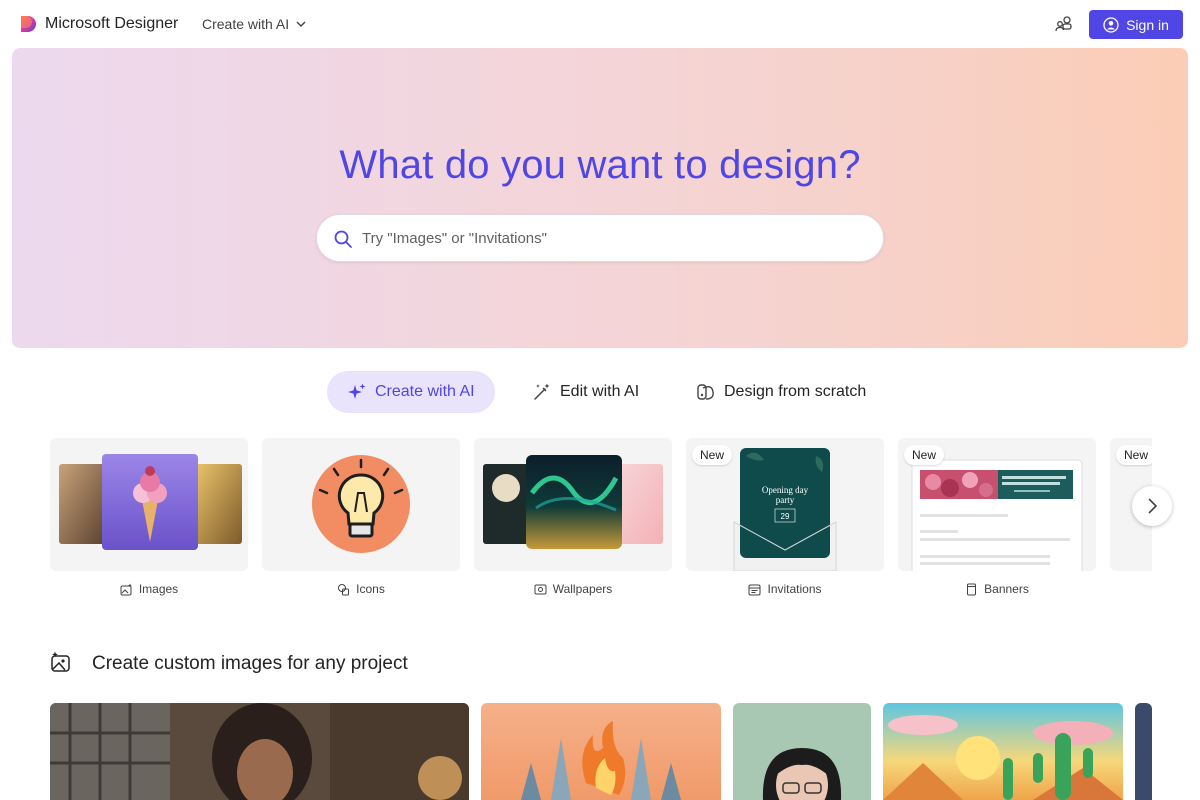  What do you see at coordinates (600, 238) in the screenshot?
I see `design-search-input: Try "Images" or "Invitations"` at bounding box center [600, 238].